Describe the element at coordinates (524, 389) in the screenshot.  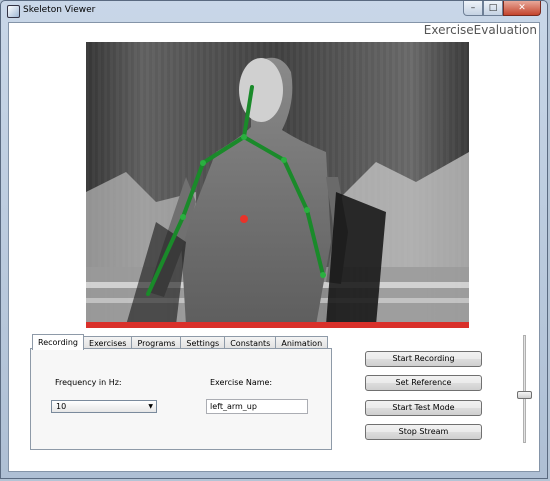
I see `vertical-slider-track` at that location.